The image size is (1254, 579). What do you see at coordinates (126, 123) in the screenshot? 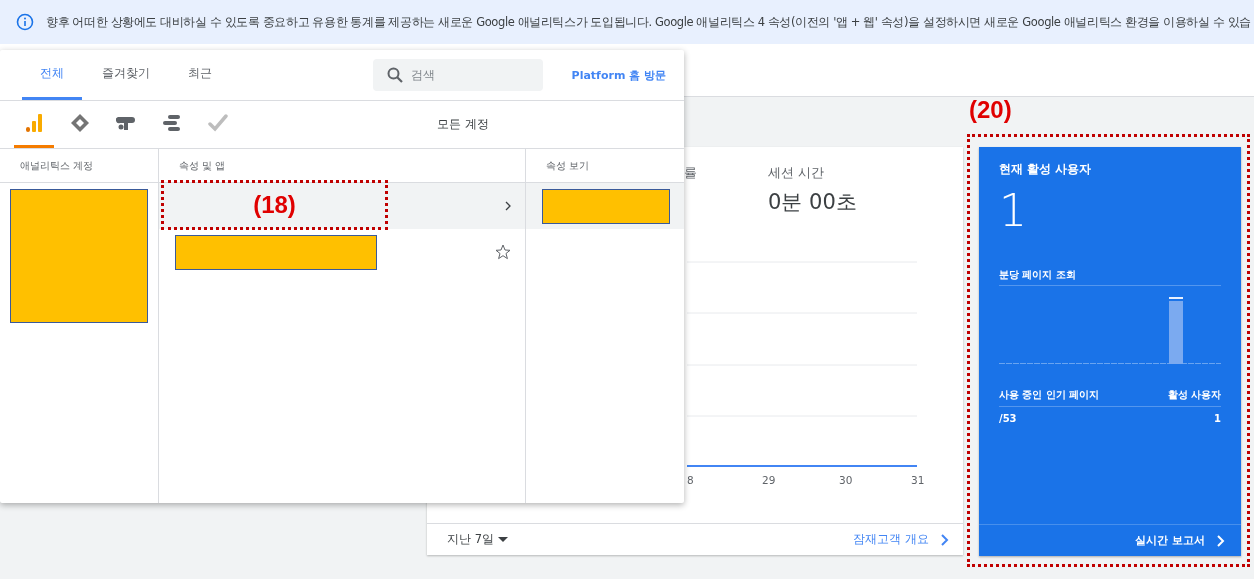
I see `optimize-icon` at bounding box center [126, 123].